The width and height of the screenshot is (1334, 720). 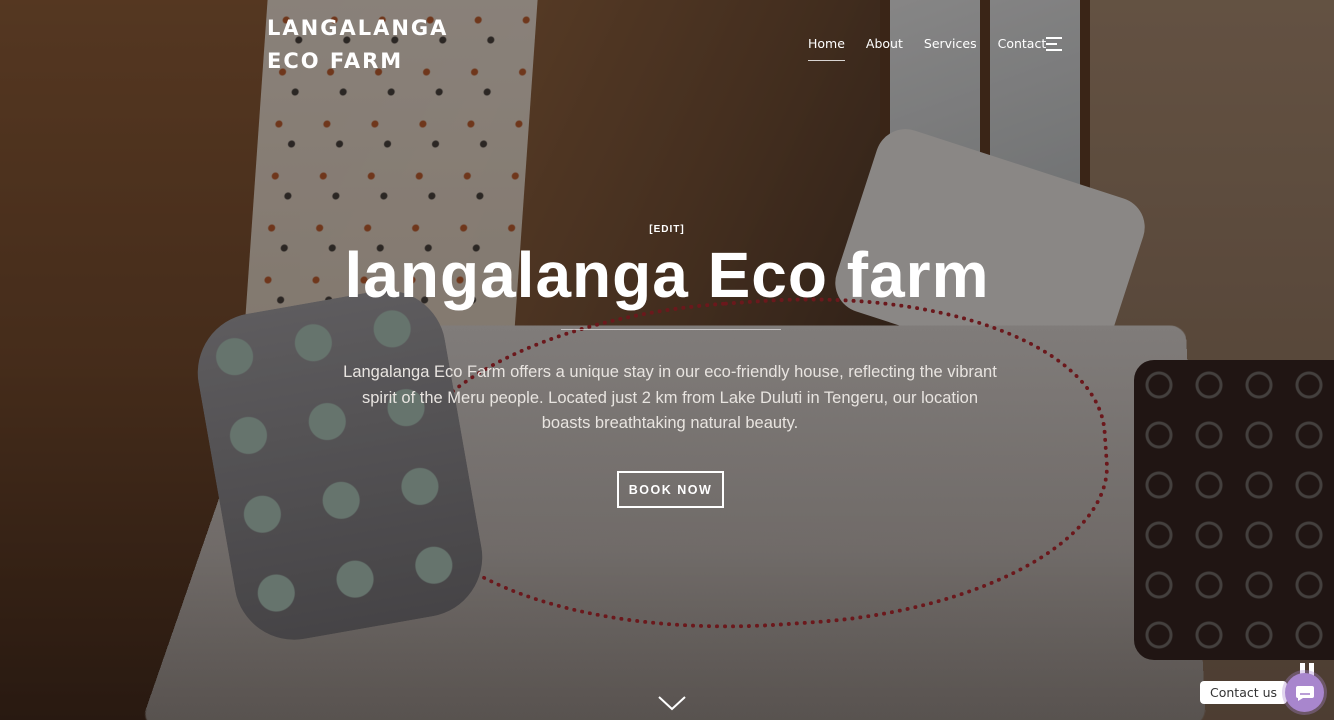 I want to click on edit-link: [EDIT], so click(x=667, y=229).